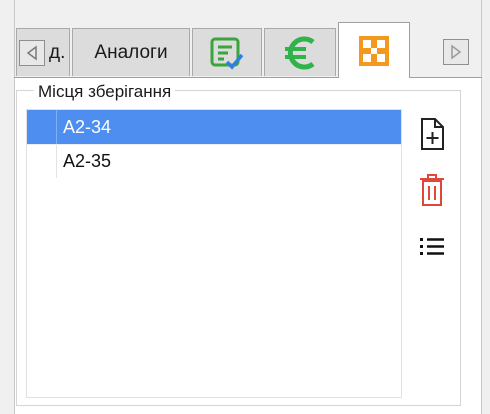  I want to click on list-item: A2-35, so click(214, 161).